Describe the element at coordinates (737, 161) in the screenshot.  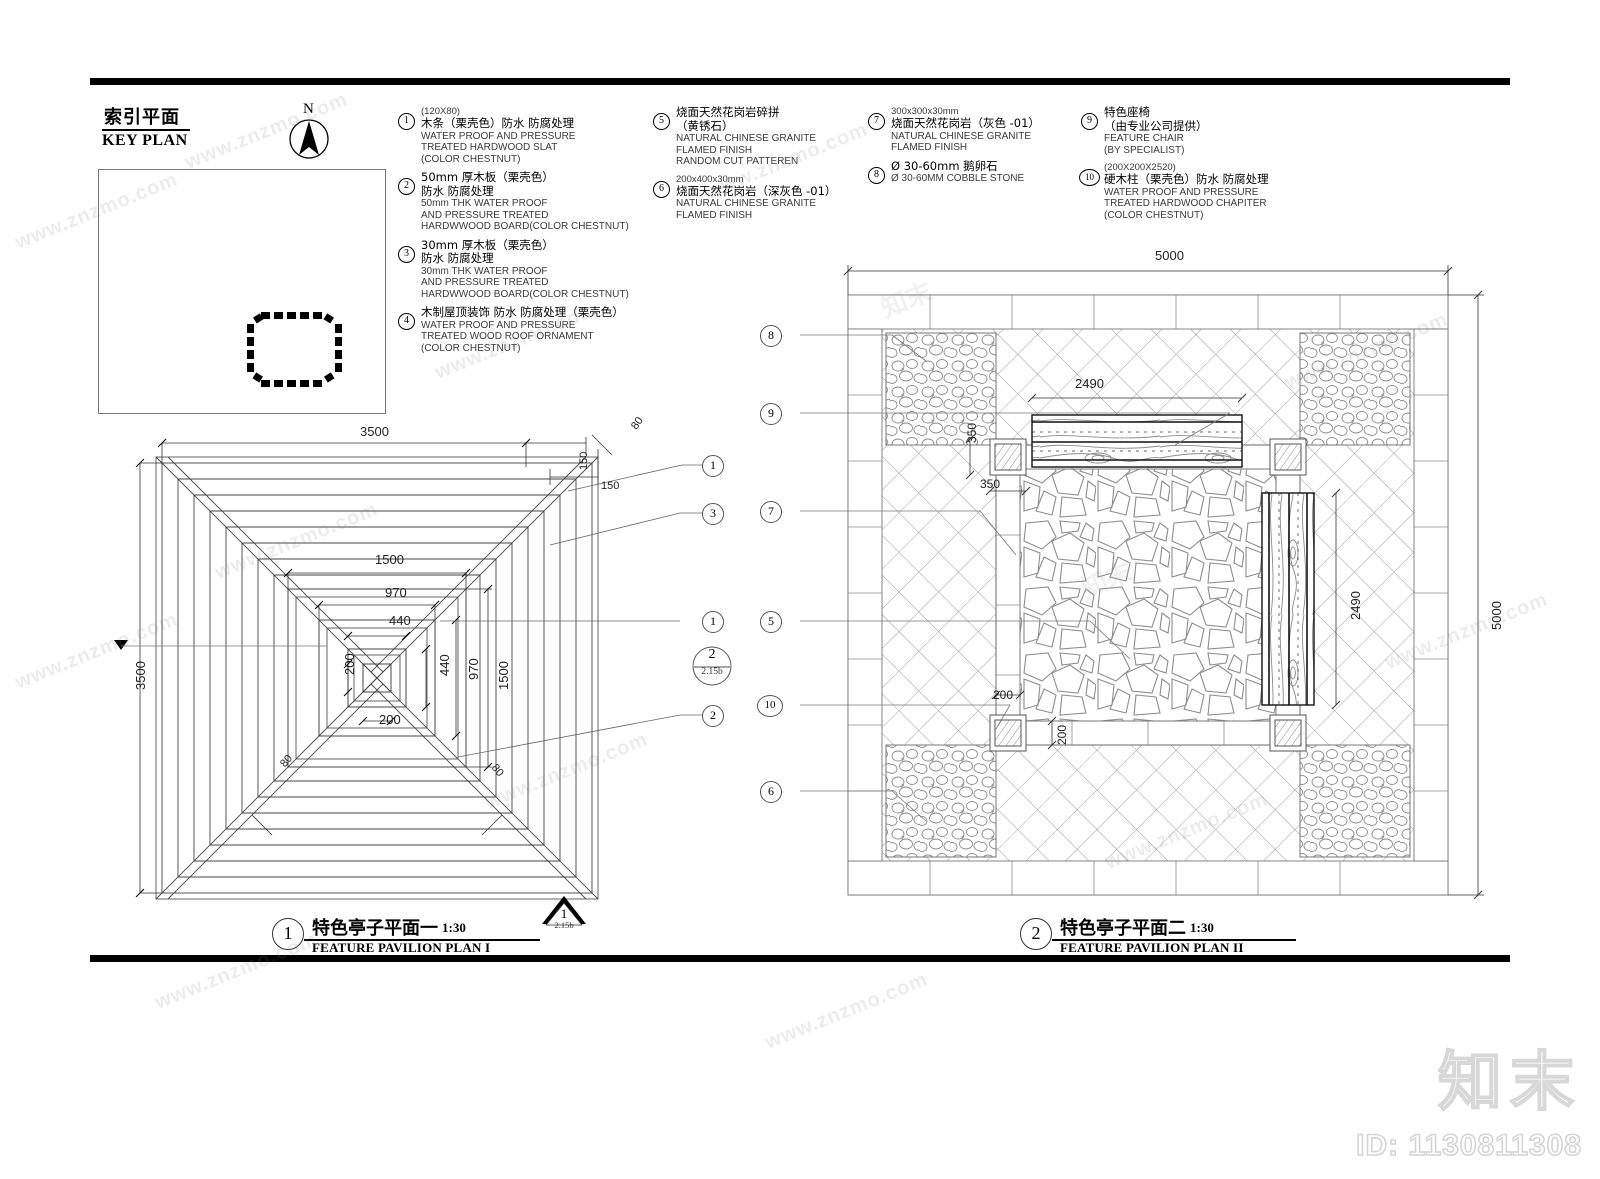
I see `legend-text-en: RANDOM CUT PATTEREN` at that location.